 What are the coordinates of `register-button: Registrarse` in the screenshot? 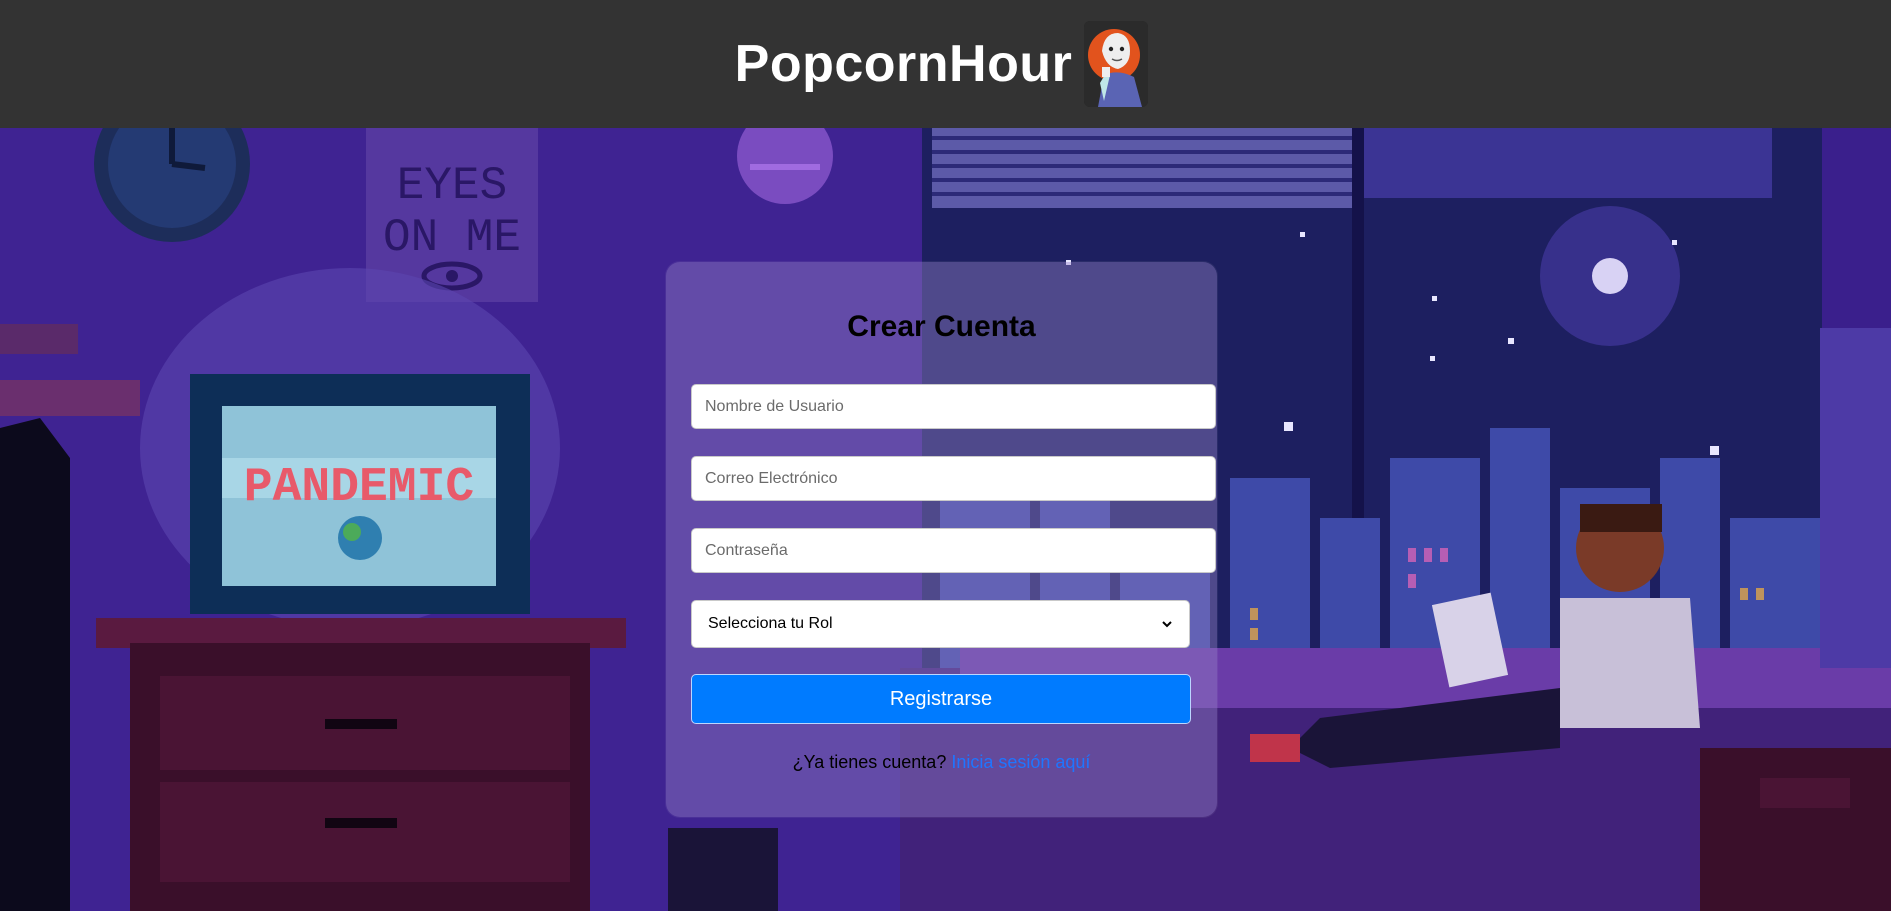 It's located at (941, 699).